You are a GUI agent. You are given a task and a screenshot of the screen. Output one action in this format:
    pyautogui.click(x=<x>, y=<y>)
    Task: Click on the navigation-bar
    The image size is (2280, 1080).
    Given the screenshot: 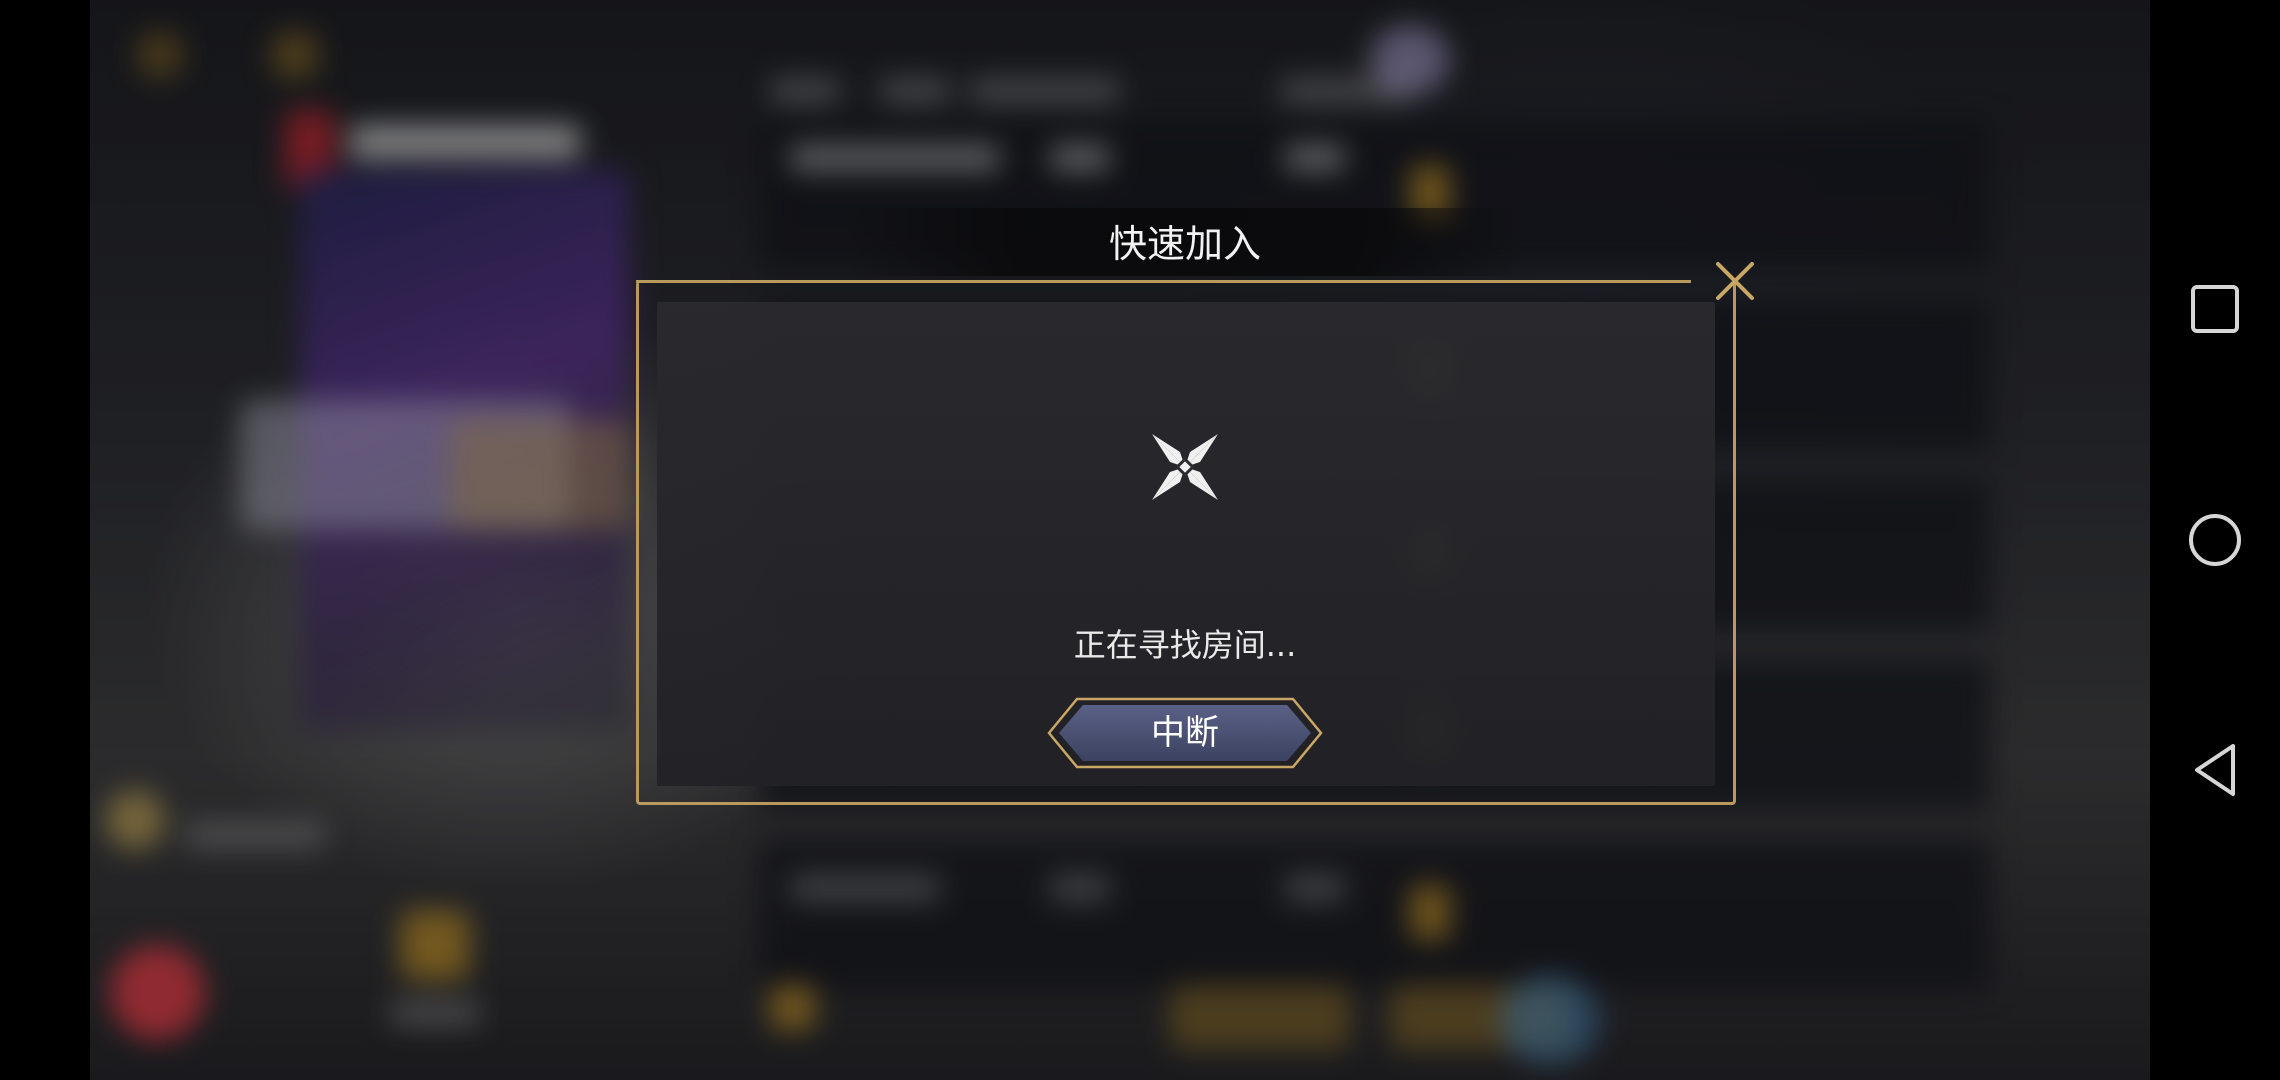 What is the action you would take?
    pyautogui.click(x=2215, y=540)
    